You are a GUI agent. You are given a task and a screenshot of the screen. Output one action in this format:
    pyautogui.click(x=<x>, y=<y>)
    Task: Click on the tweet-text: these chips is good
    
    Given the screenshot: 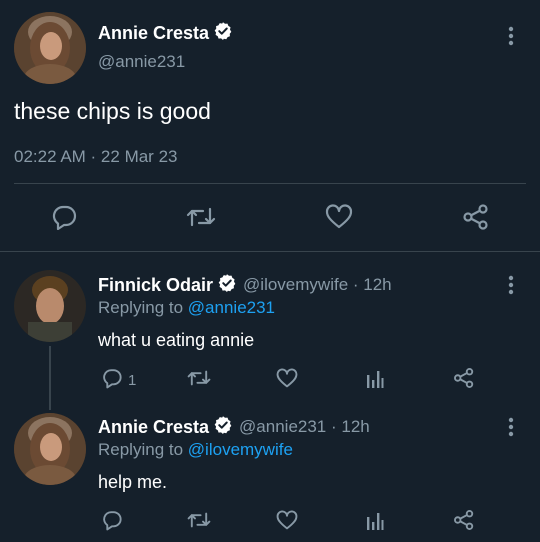 What is the action you would take?
    pyautogui.click(x=112, y=111)
    